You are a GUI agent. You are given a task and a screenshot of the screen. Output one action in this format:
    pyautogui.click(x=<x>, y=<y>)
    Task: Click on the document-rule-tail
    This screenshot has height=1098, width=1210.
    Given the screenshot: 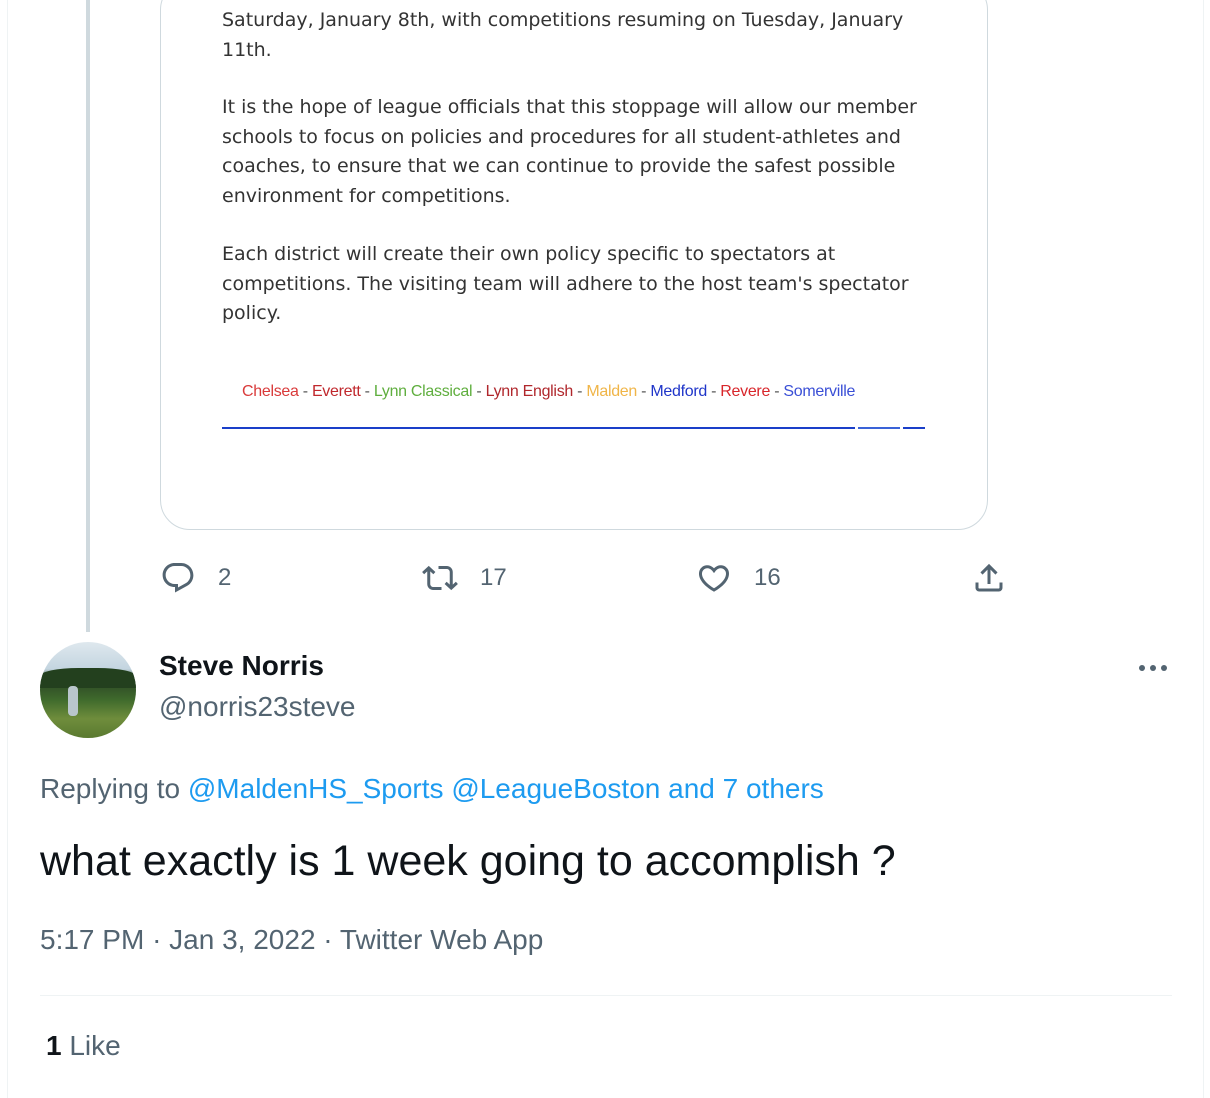 What is the action you would take?
    pyautogui.click(x=879, y=428)
    